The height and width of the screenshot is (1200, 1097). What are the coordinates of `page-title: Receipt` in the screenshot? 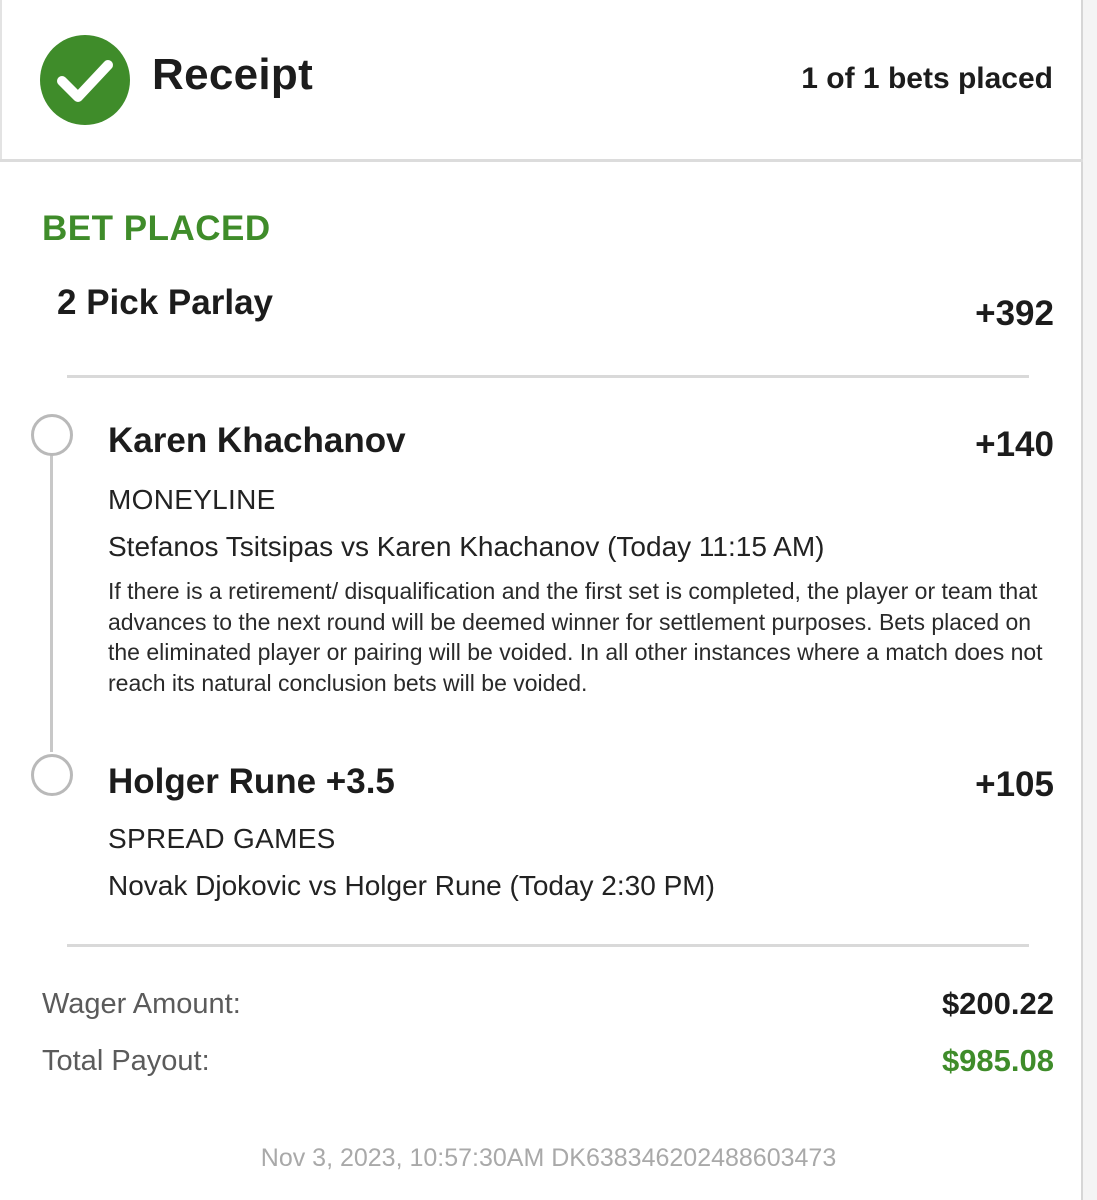 It's located at (233, 74).